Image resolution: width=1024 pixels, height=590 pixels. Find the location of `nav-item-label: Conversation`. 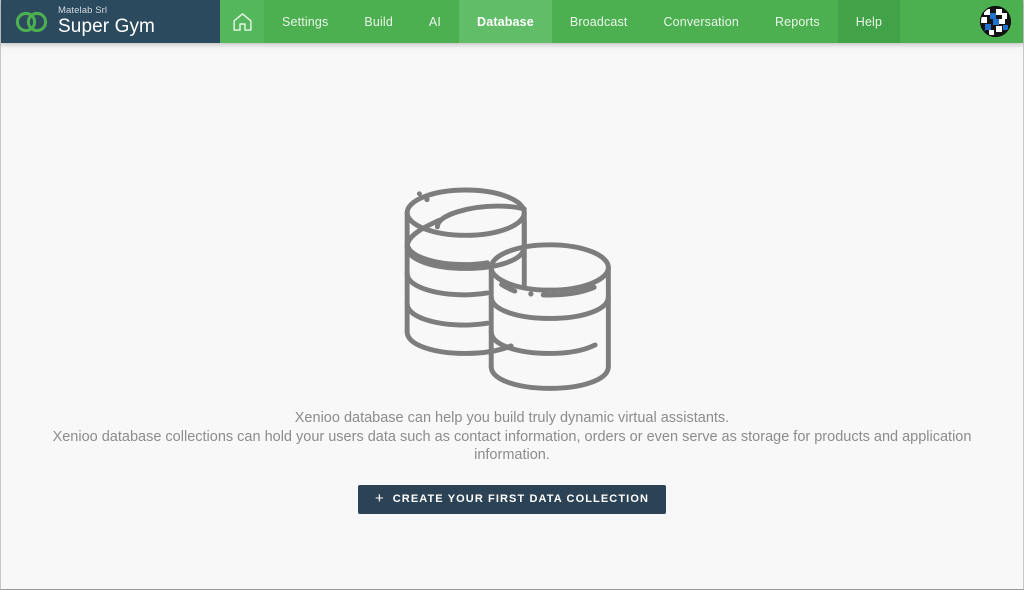

nav-item-label: Conversation is located at coordinates (701, 21).